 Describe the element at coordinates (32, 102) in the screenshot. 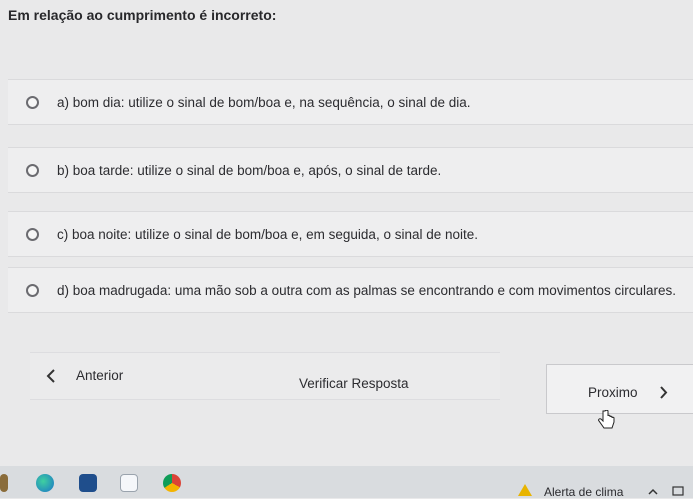

I see `radio-a` at that location.